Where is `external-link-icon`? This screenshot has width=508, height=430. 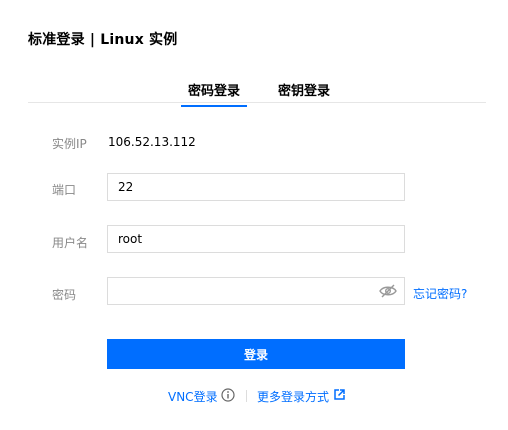 external-link-icon is located at coordinates (339, 394).